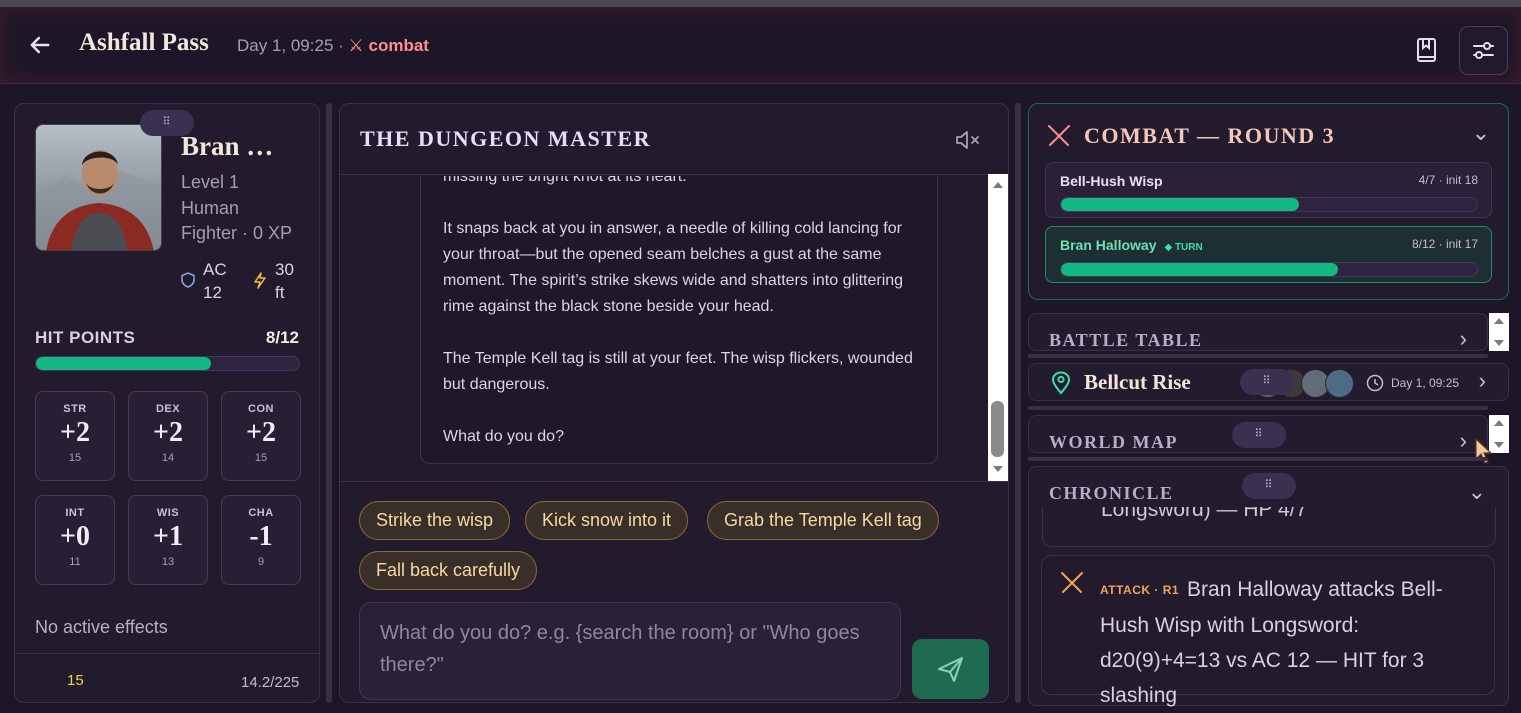 The height and width of the screenshot is (713, 1521). I want to click on dm-title: THE DUNGEON MASTER, so click(506, 138).